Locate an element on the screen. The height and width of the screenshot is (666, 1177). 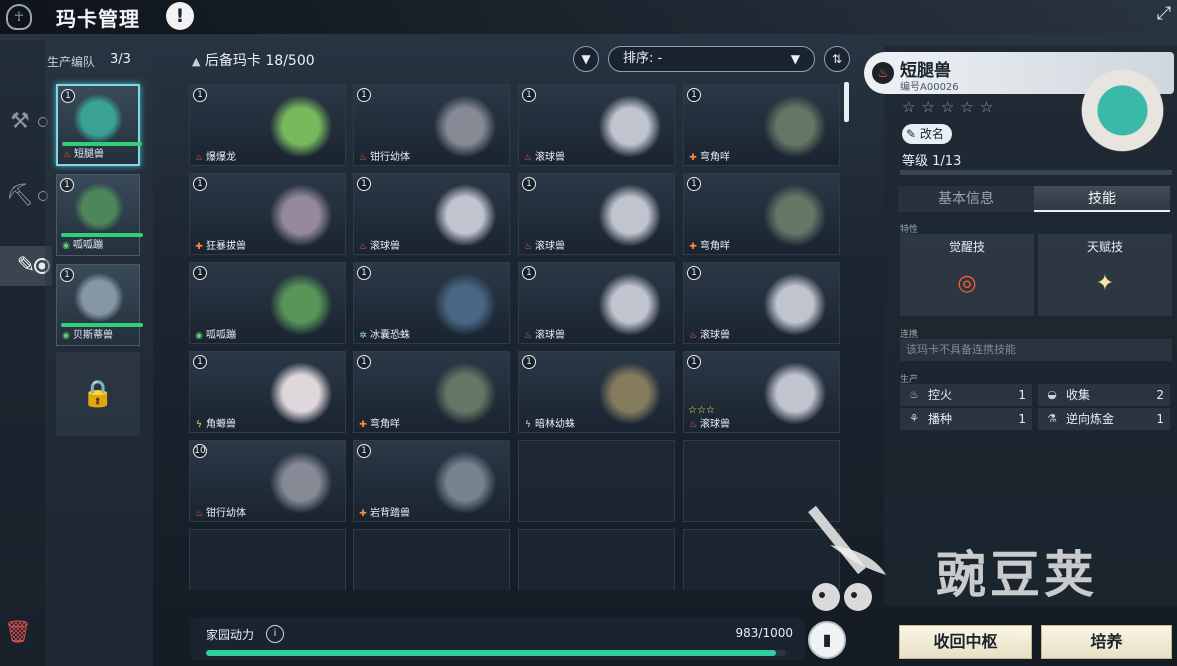
power-track is located at coordinates (496, 653).